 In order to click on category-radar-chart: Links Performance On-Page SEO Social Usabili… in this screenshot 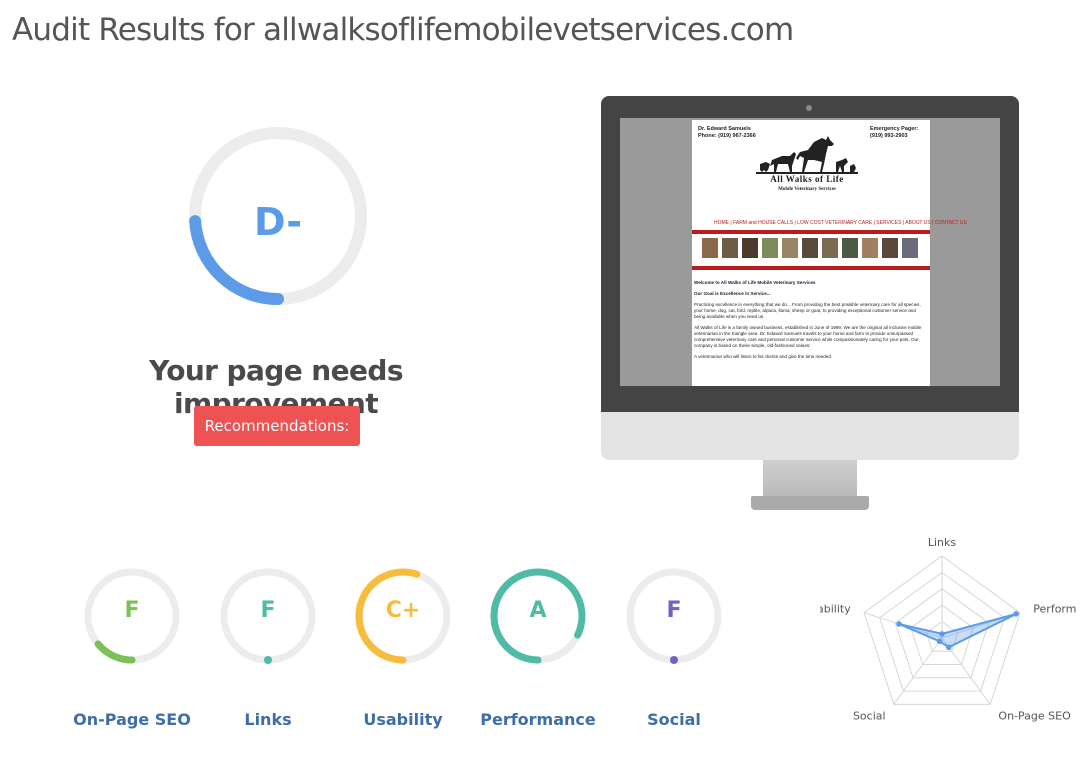, I will do `click(948, 629)`.